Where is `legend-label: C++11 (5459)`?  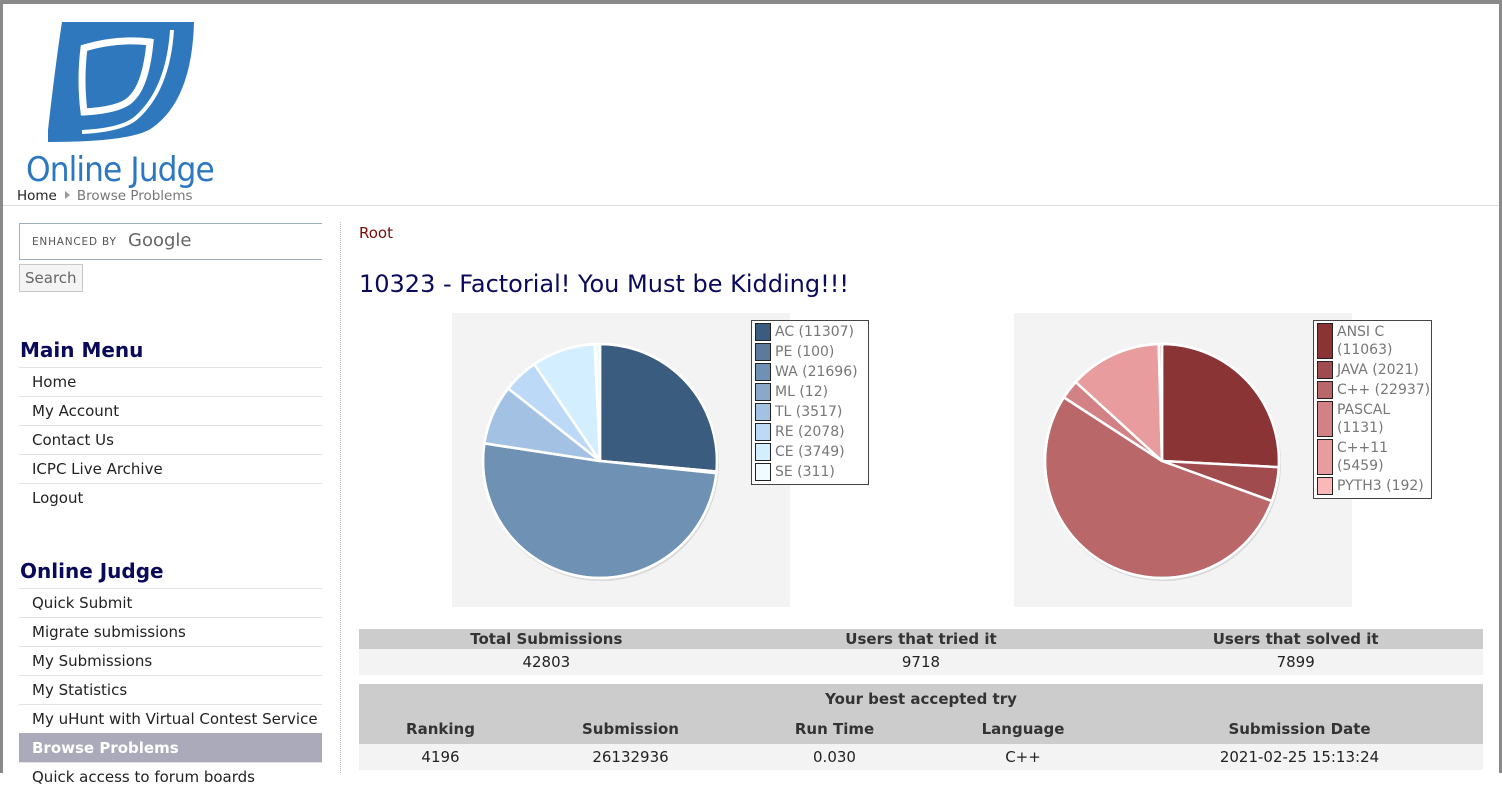 legend-label: C++11 (5459) is located at coordinates (1363, 457).